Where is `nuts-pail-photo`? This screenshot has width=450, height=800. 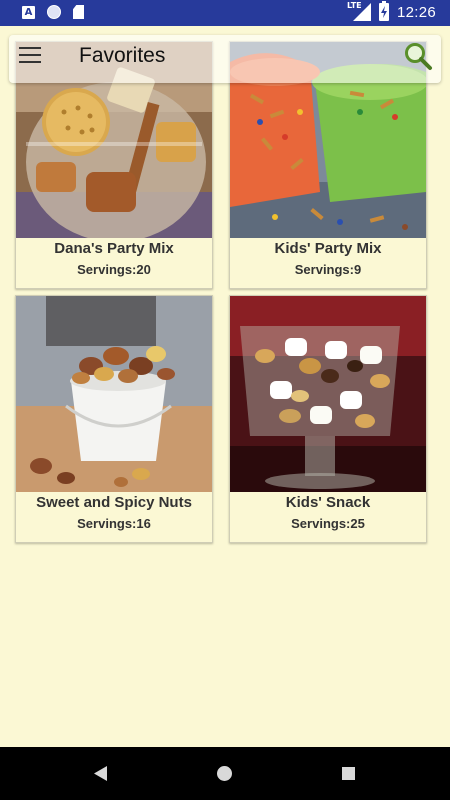
nuts-pail-photo is located at coordinates (114, 394).